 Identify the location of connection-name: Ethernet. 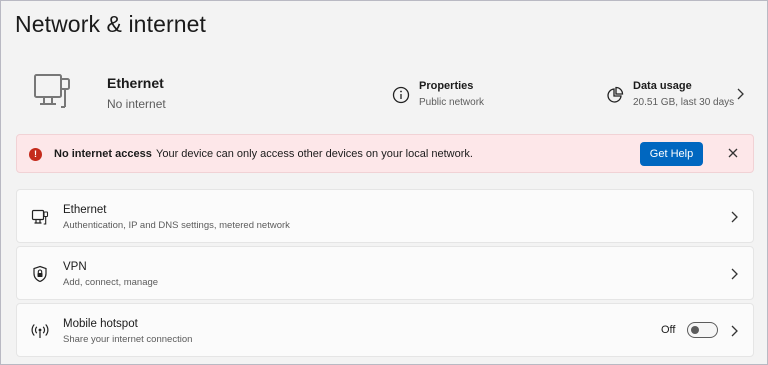
(135, 83).